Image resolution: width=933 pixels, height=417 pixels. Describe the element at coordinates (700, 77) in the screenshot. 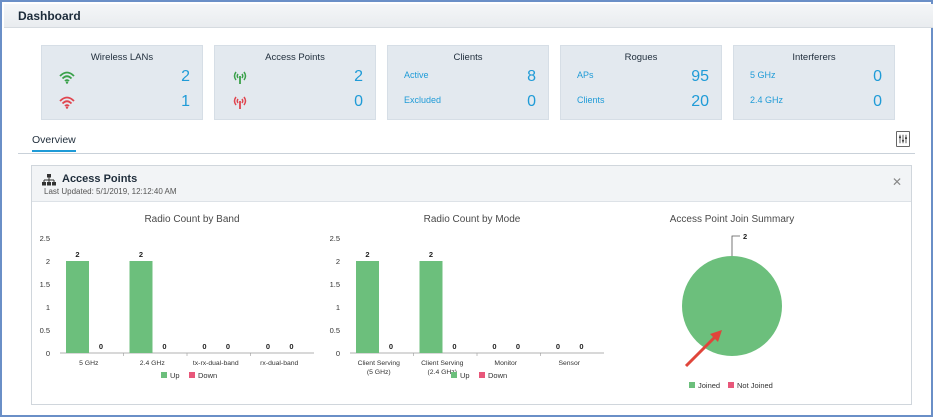

I see `tile-value: 95` at that location.